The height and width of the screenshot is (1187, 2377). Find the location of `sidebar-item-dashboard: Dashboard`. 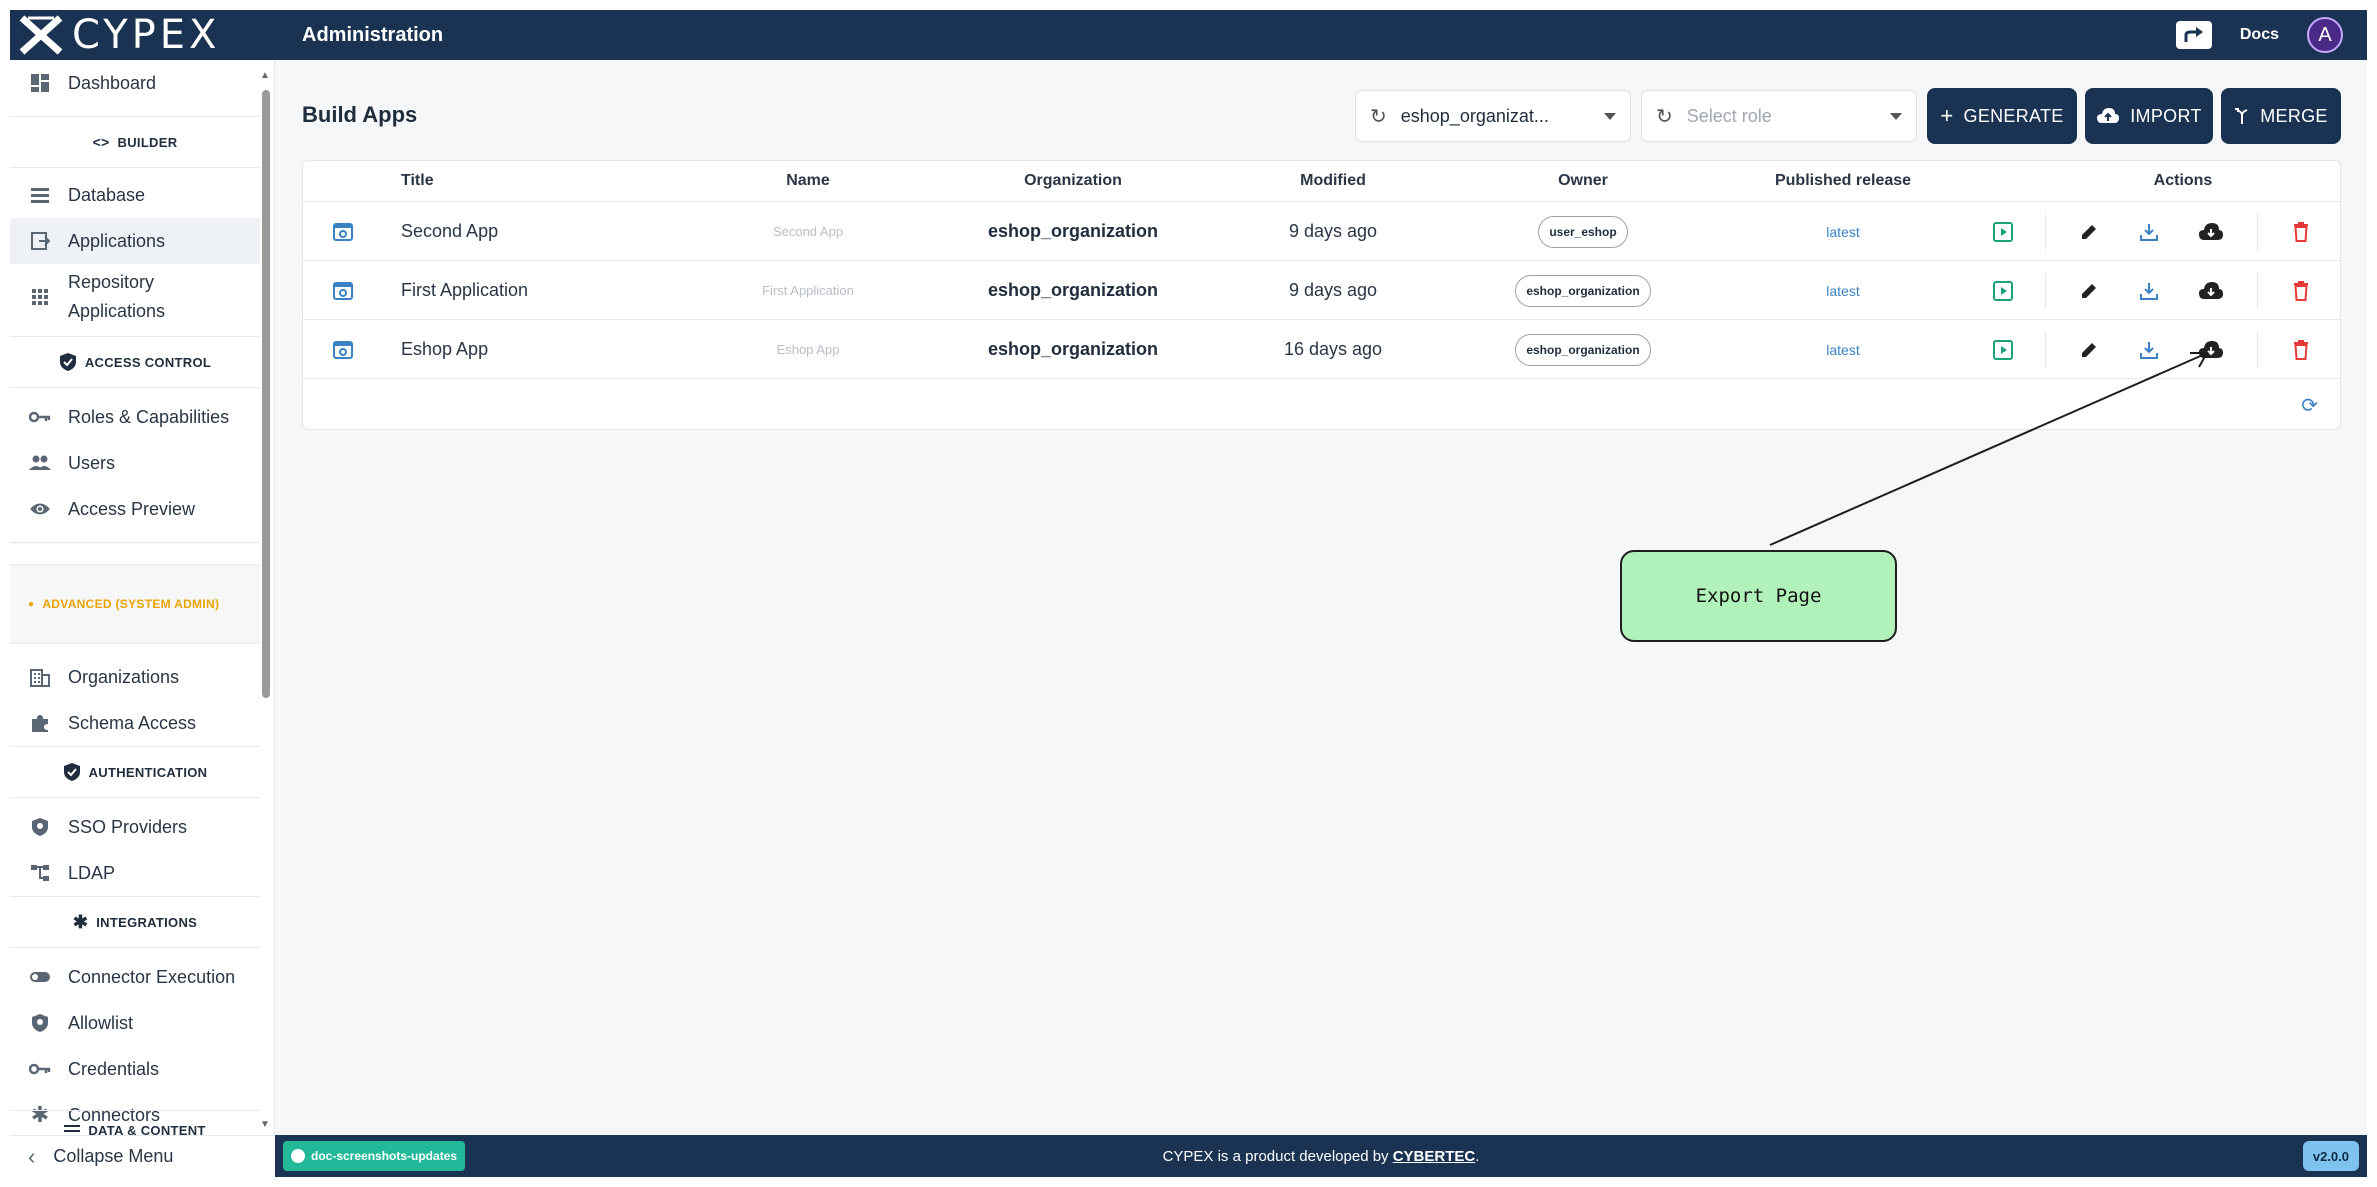

sidebar-item-dashboard: Dashboard is located at coordinates (135, 83).